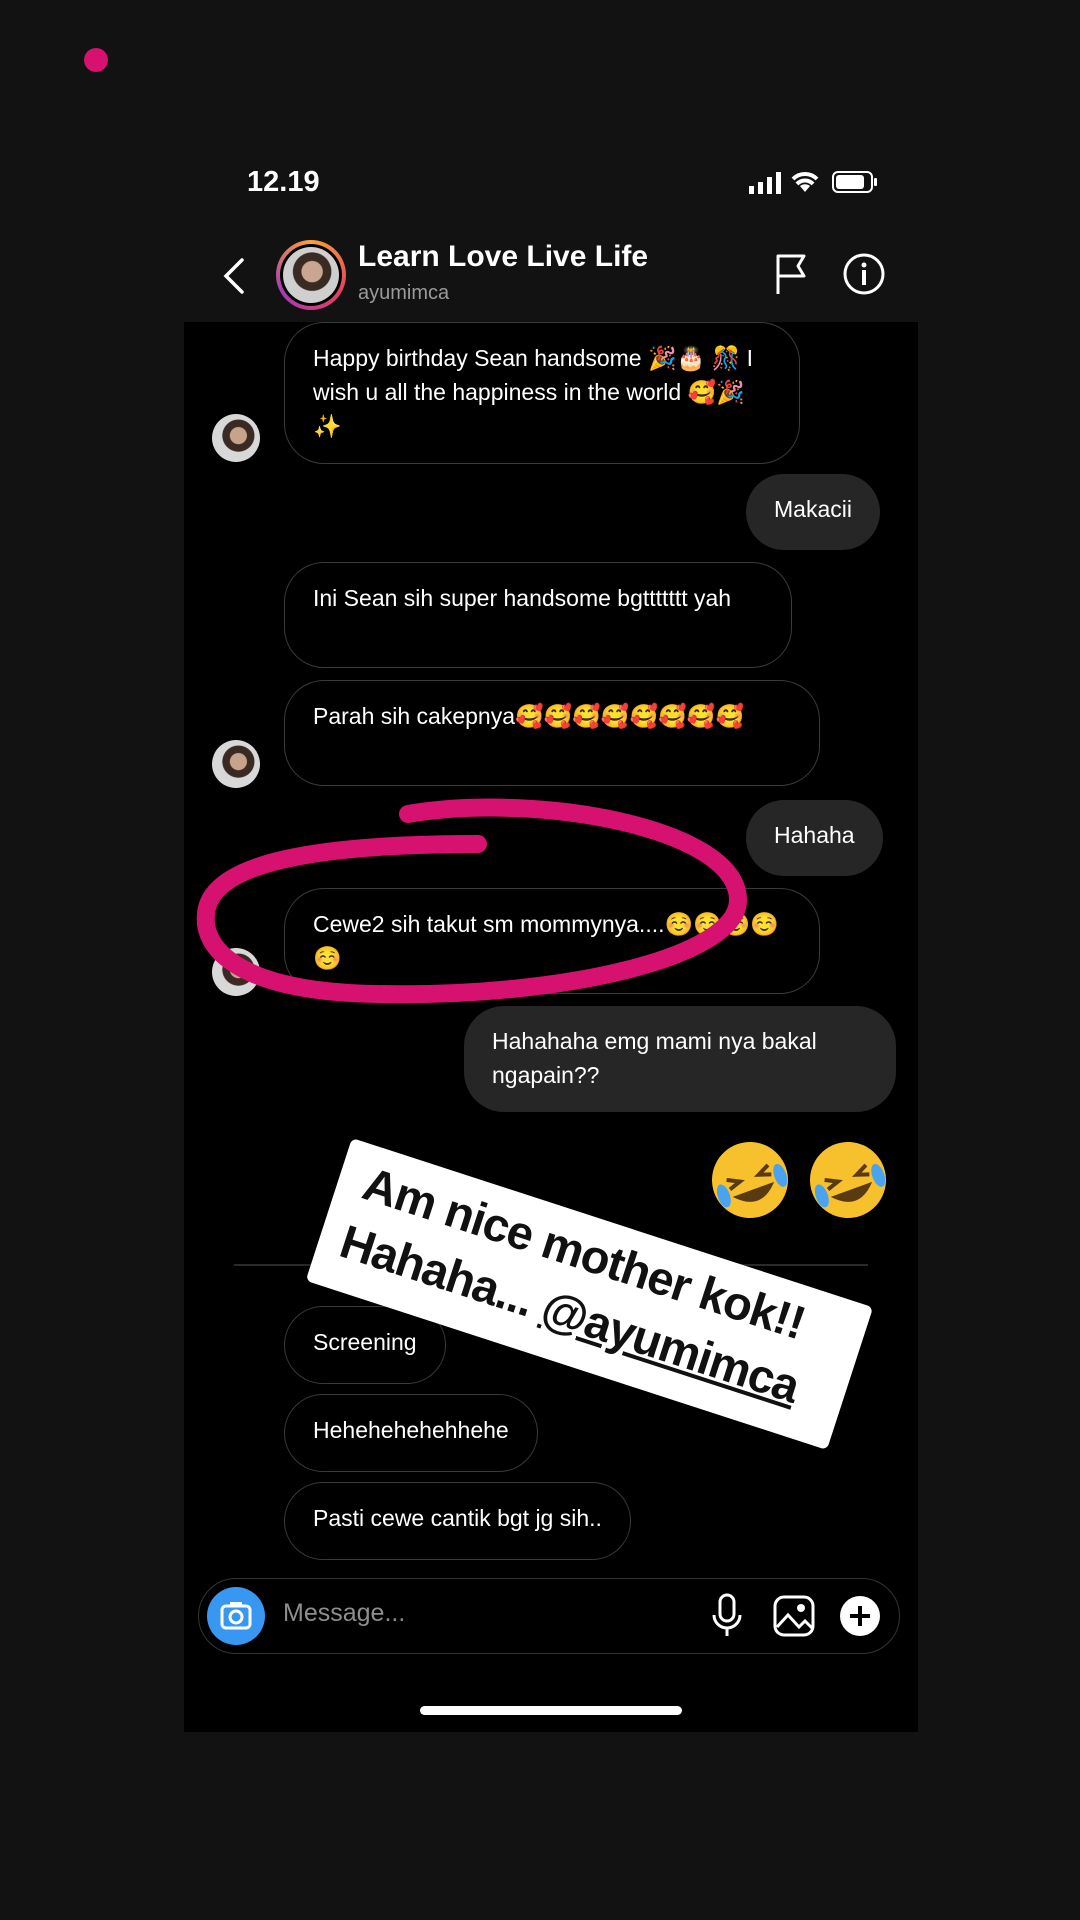 This screenshot has width=1080, height=1920. What do you see at coordinates (472, 901) in the screenshot?
I see `highlight-scribble` at bounding box center [472, 901].